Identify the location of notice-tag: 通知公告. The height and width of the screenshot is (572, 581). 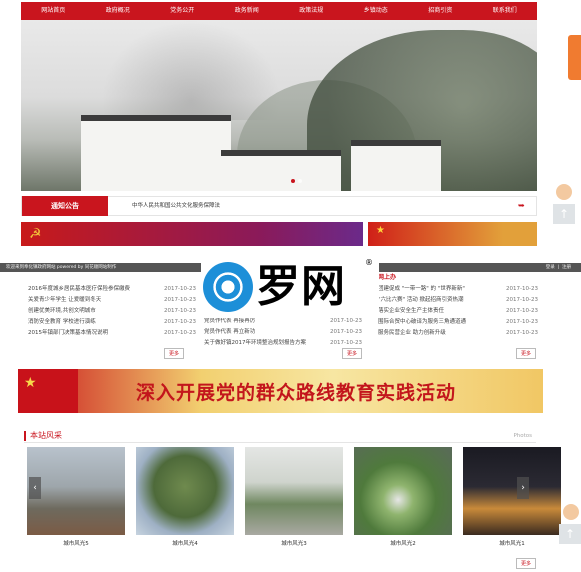
(65, 206).